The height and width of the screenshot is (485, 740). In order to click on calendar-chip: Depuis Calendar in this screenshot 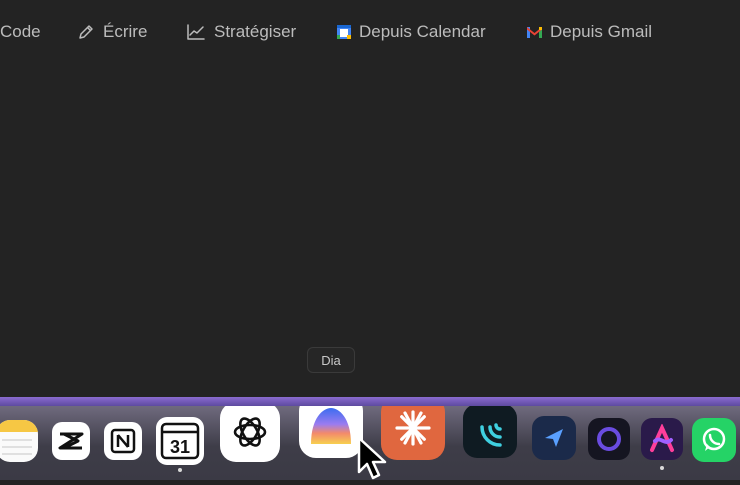, I will do `click(411, 32)`.